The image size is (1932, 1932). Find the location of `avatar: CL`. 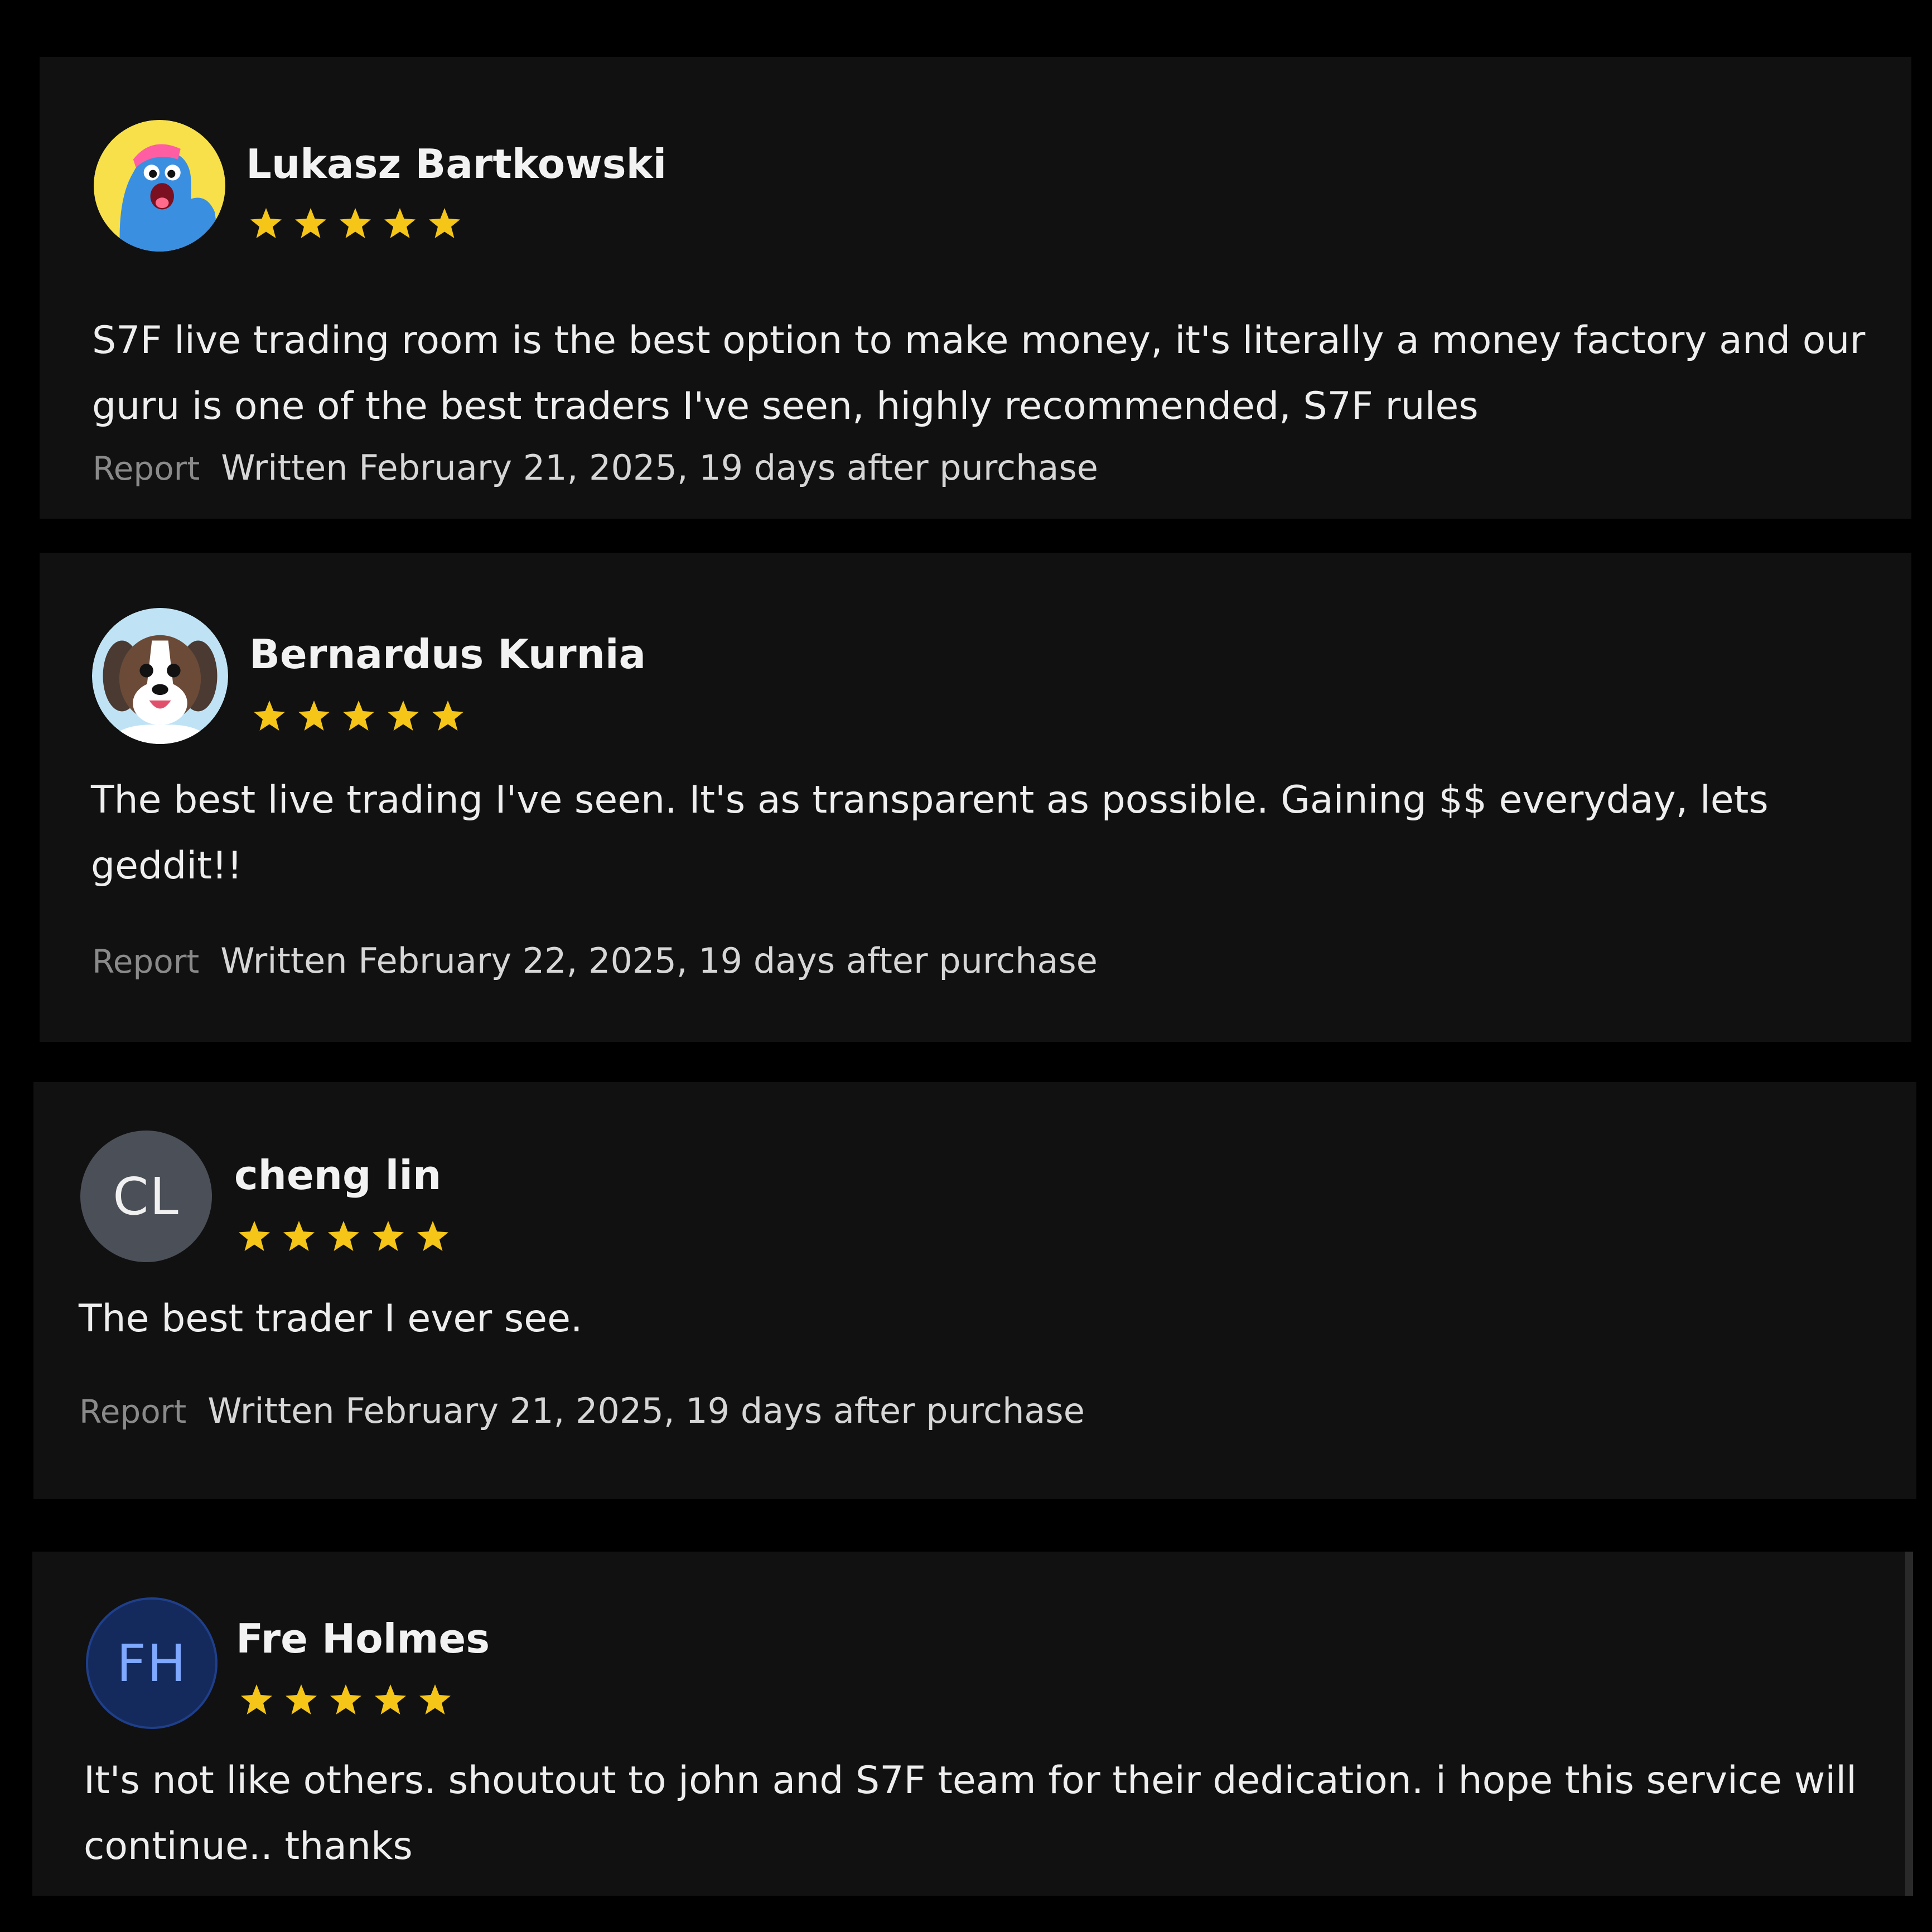

avatar: CL is located at coordinates (146, 1196).